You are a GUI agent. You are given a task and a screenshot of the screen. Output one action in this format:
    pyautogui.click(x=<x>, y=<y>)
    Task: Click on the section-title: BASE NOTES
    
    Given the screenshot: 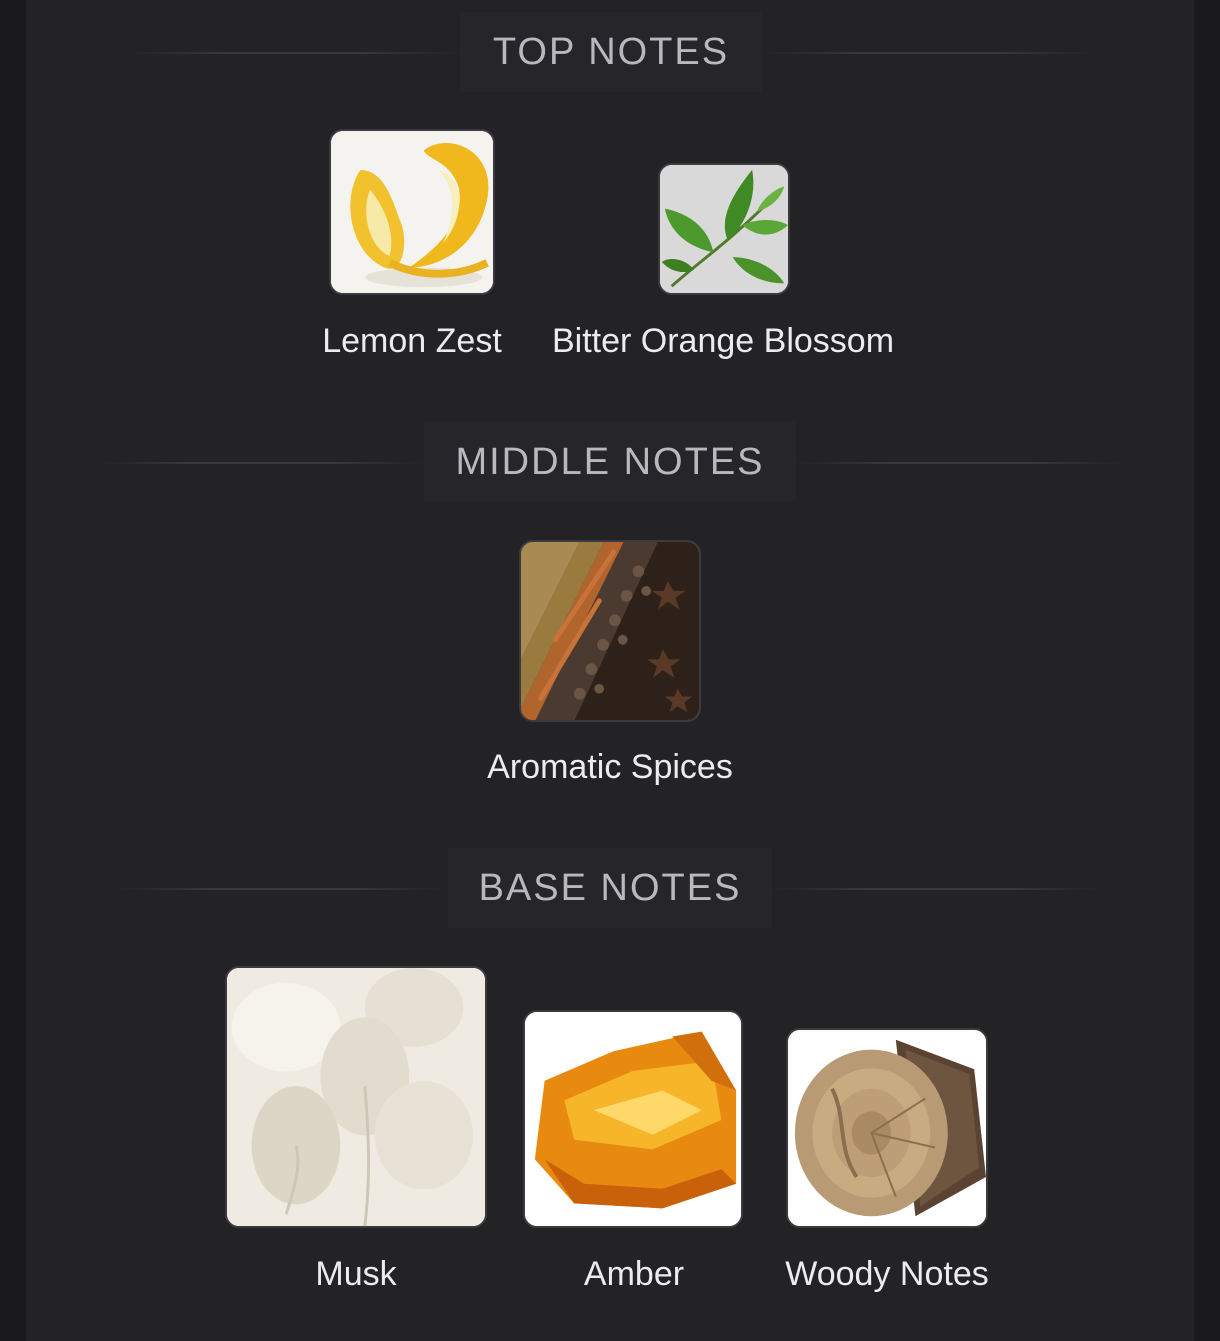 What is the action you would take?
    pyautogui.click(x=610, y=888)
    